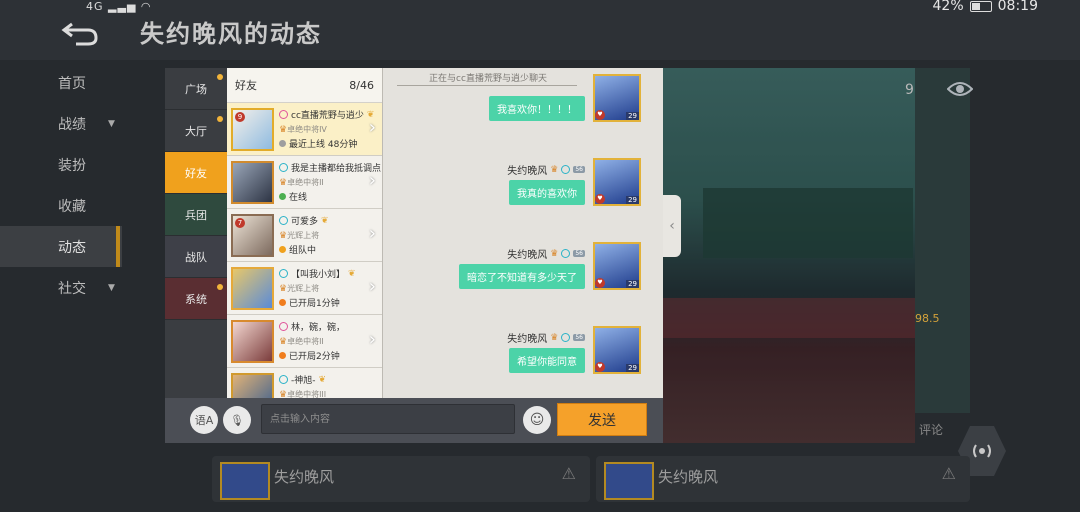  What do you see at coordinates (72, 288) in the screenshot?
I see `nav-label: 社交` at bounding box center [72, 288].